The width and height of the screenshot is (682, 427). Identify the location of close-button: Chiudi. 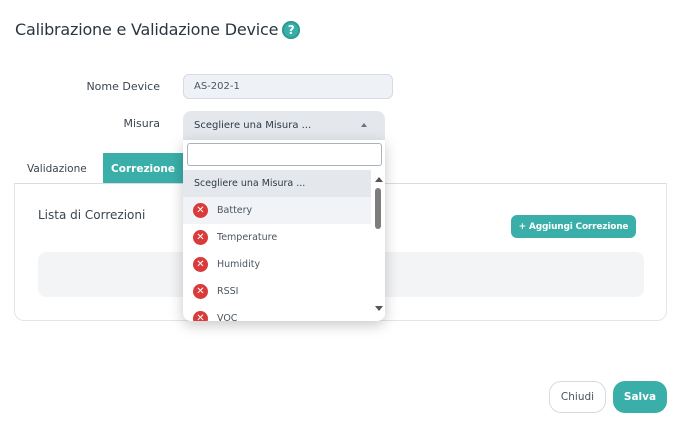
(577, 397).